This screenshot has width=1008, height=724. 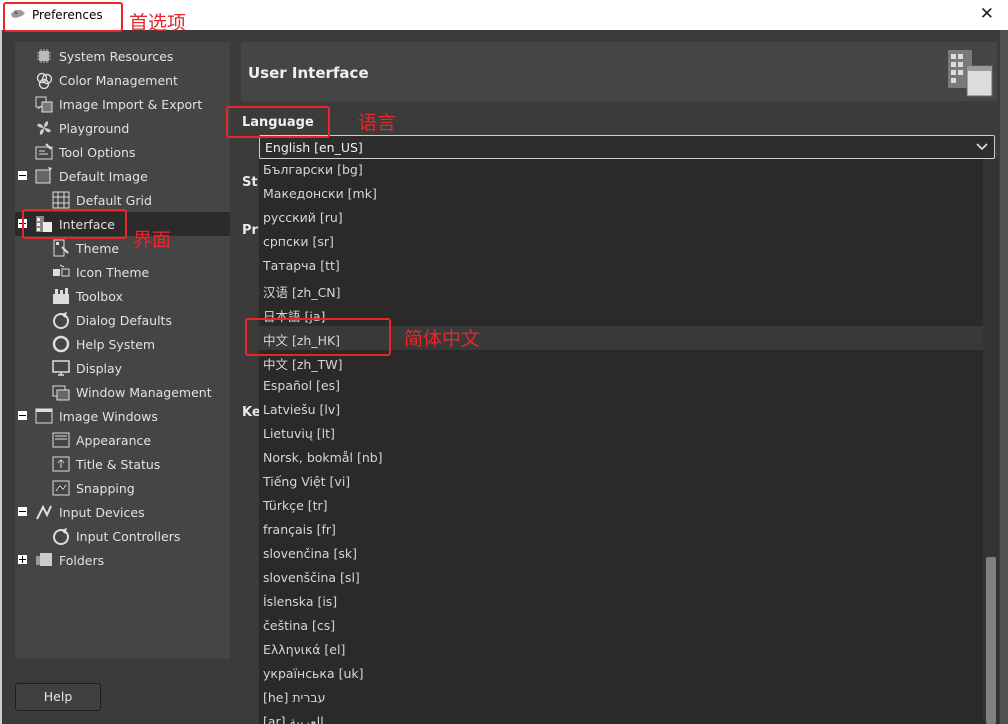 I want to click on sidebar-item-label: Default Image, so click(x=103, y=176).